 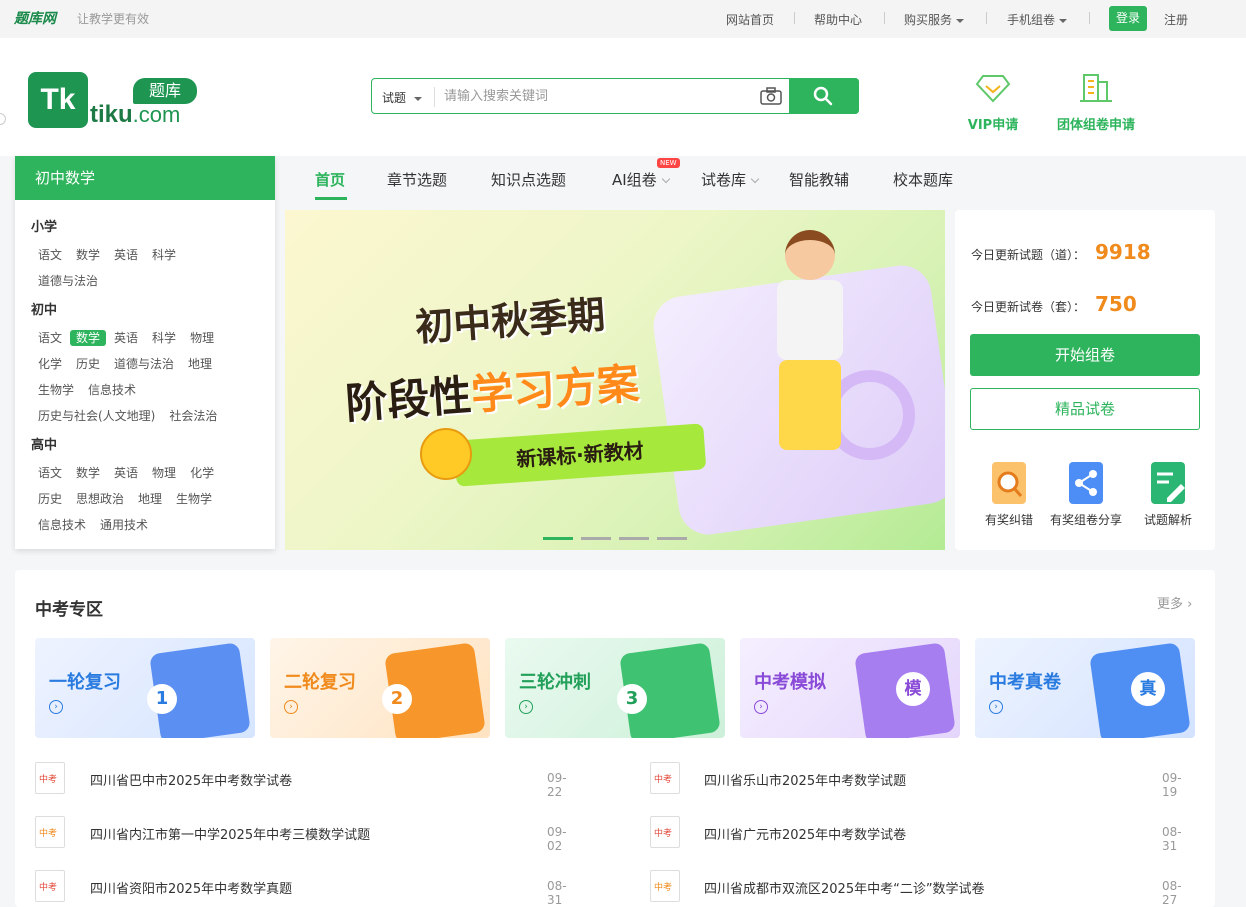 What do you see at coordinates (88, 338) in the screenshot?
I see `subject-item-selected: 数学` at bounding box center [88, 338].